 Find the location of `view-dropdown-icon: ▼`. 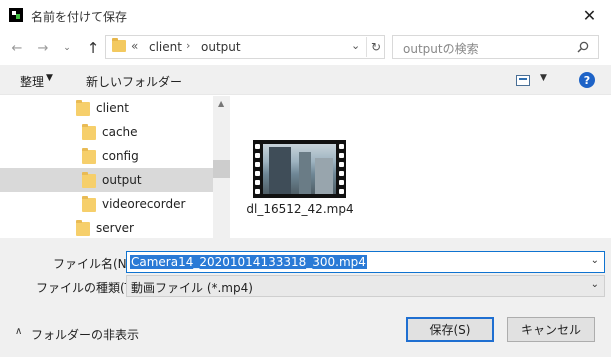

view-dropdown-icon: ▼ is located at coordinates (543, 78).